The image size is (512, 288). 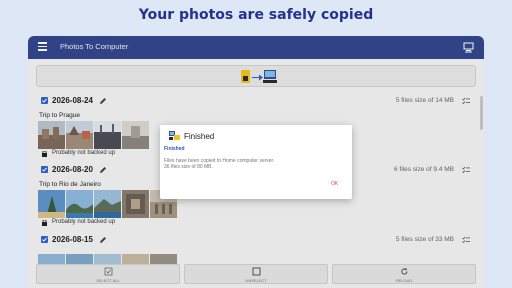 What do you see at coordinates (199, 136) in the screenshot?
I see `dialog-title: Finished` at bounding box center [199, 136].